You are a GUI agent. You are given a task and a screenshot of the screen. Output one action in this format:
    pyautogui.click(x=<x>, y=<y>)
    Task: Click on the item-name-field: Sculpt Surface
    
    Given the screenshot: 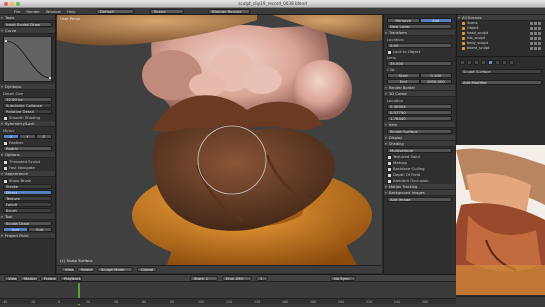 What is the action you would take?
    pyautogui.click(x=419, y=131)
    